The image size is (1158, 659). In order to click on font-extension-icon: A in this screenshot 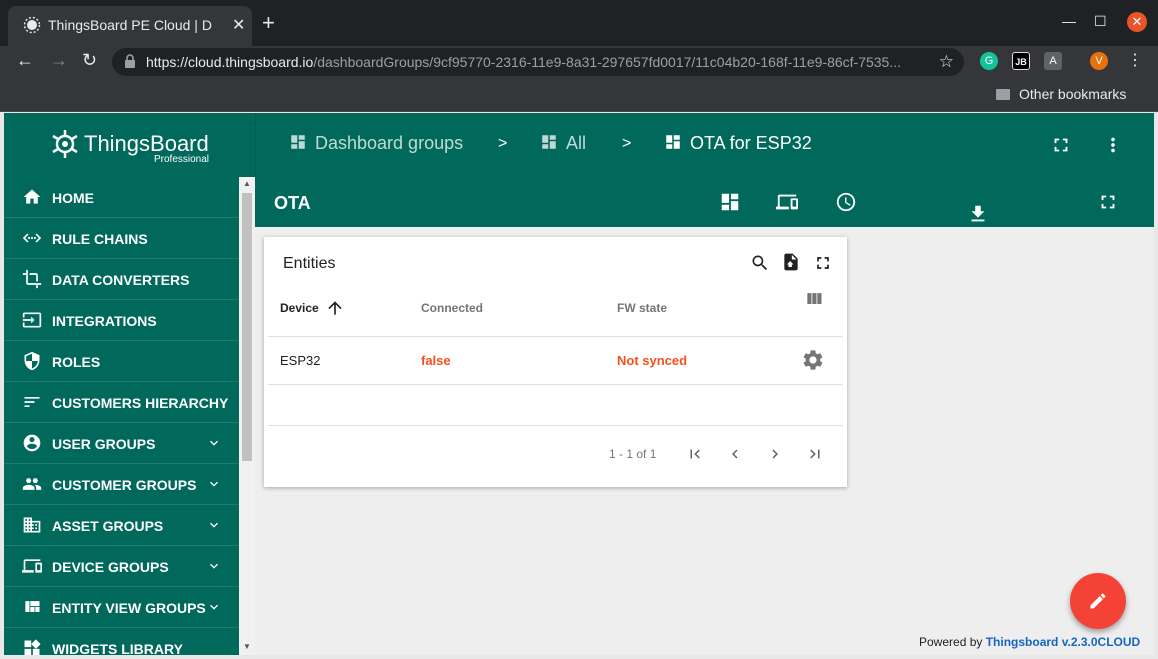, I will do `click(1053, 61)`.